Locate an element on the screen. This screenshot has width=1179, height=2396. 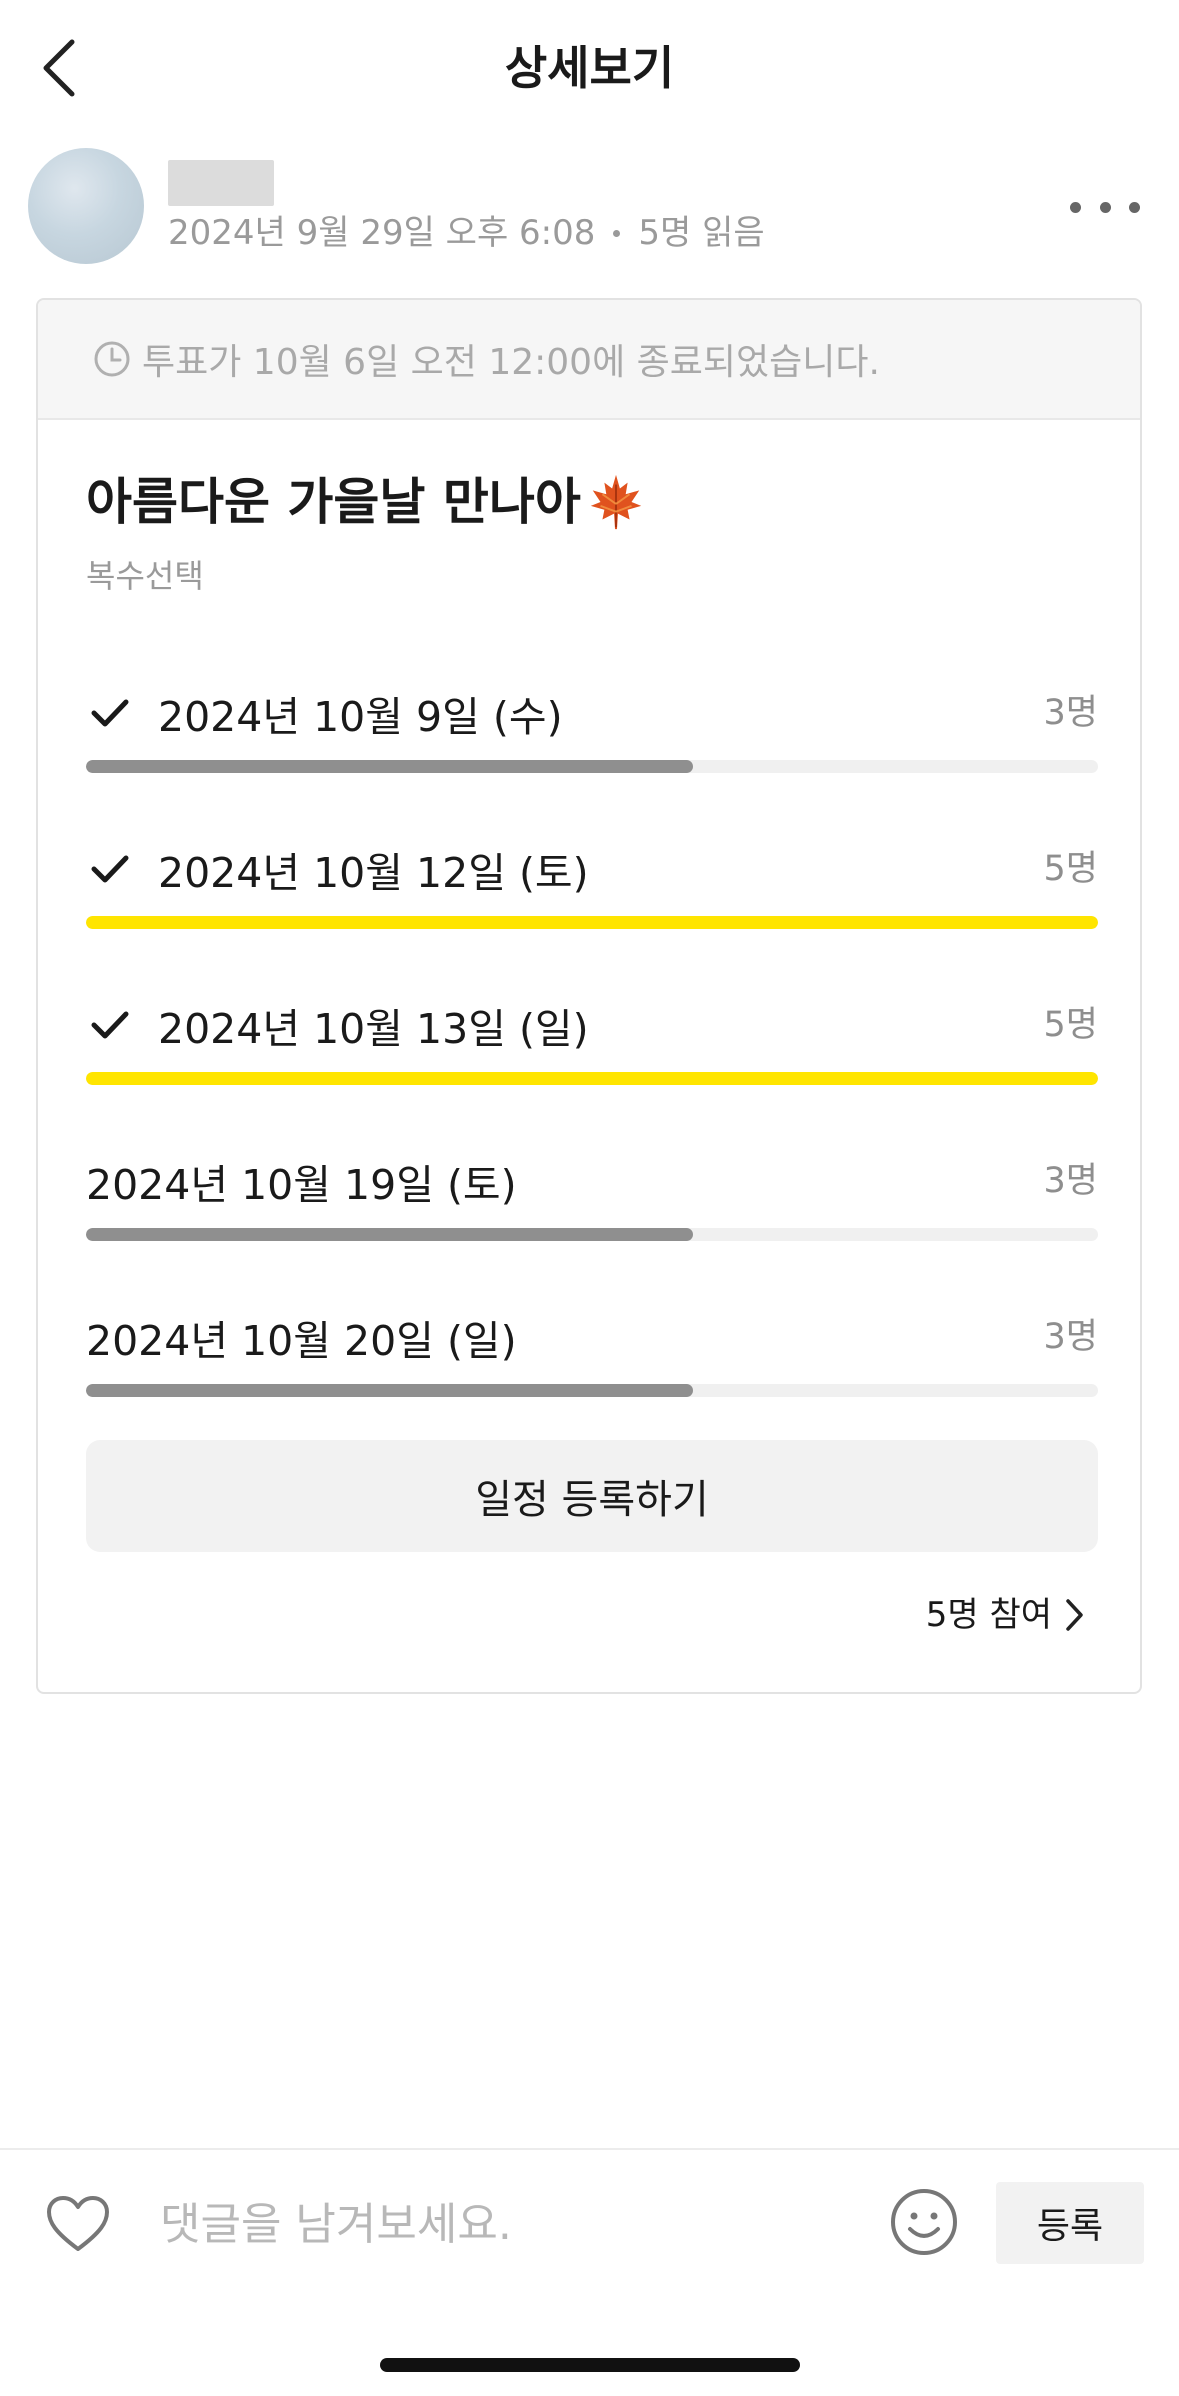
emoji-button is located at coordinates (924, 2222).